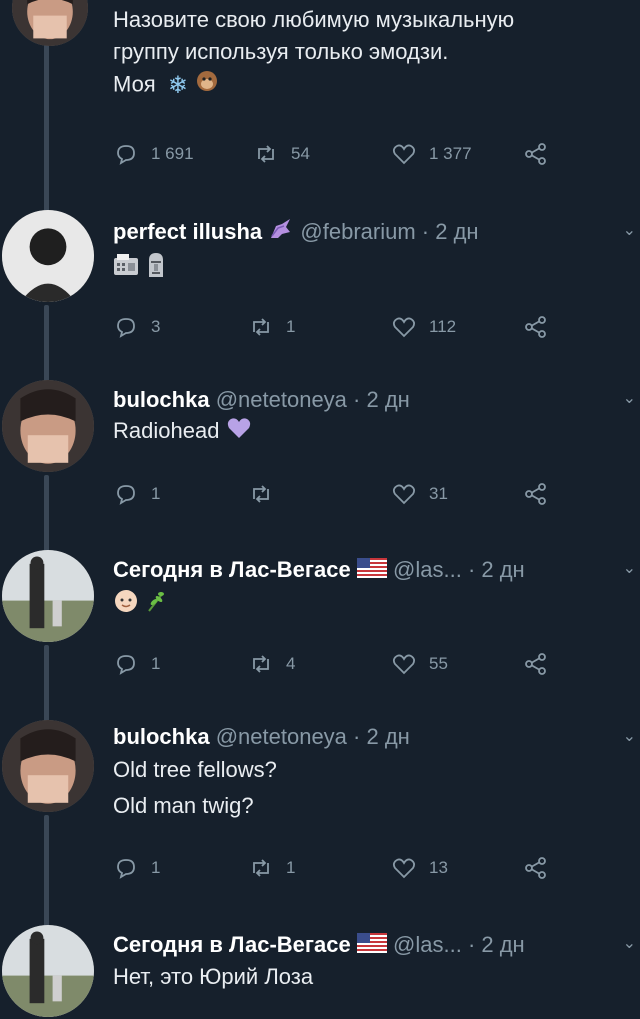 This screenshot has width=640, height=1019. Describe the element at coordinates (431, 154) in the screenshot. I see `like-button: 1 377` at that location.